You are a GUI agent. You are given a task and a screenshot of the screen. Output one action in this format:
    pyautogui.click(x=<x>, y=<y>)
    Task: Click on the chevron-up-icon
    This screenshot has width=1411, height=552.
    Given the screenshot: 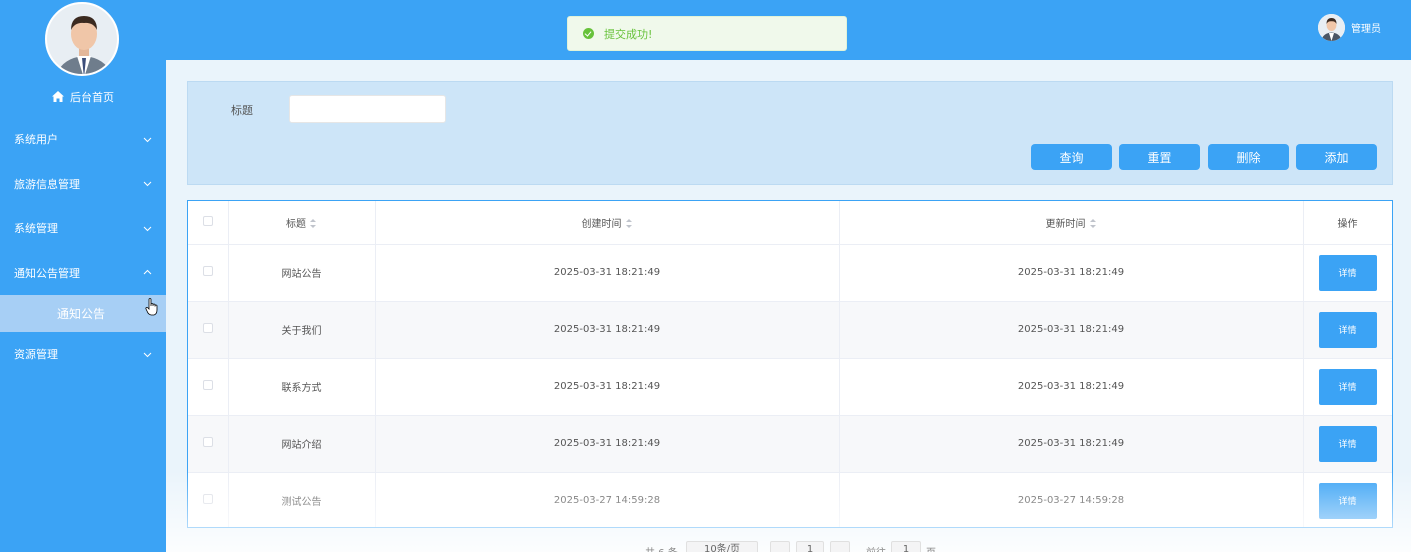 What is the action you would take?
    pyautogui.click(x=147, y=272)
    